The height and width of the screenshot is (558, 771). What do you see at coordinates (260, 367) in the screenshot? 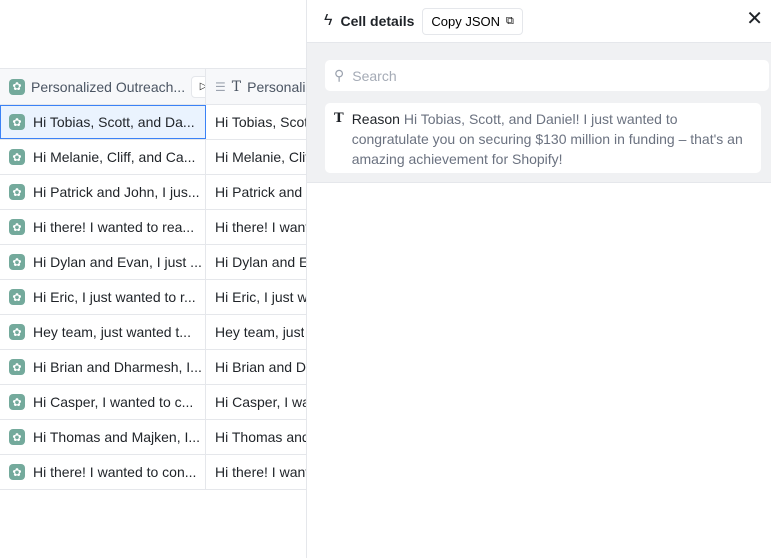
I see `cell-text: Hi Brian and Dh` at bounding box center [260, 367].